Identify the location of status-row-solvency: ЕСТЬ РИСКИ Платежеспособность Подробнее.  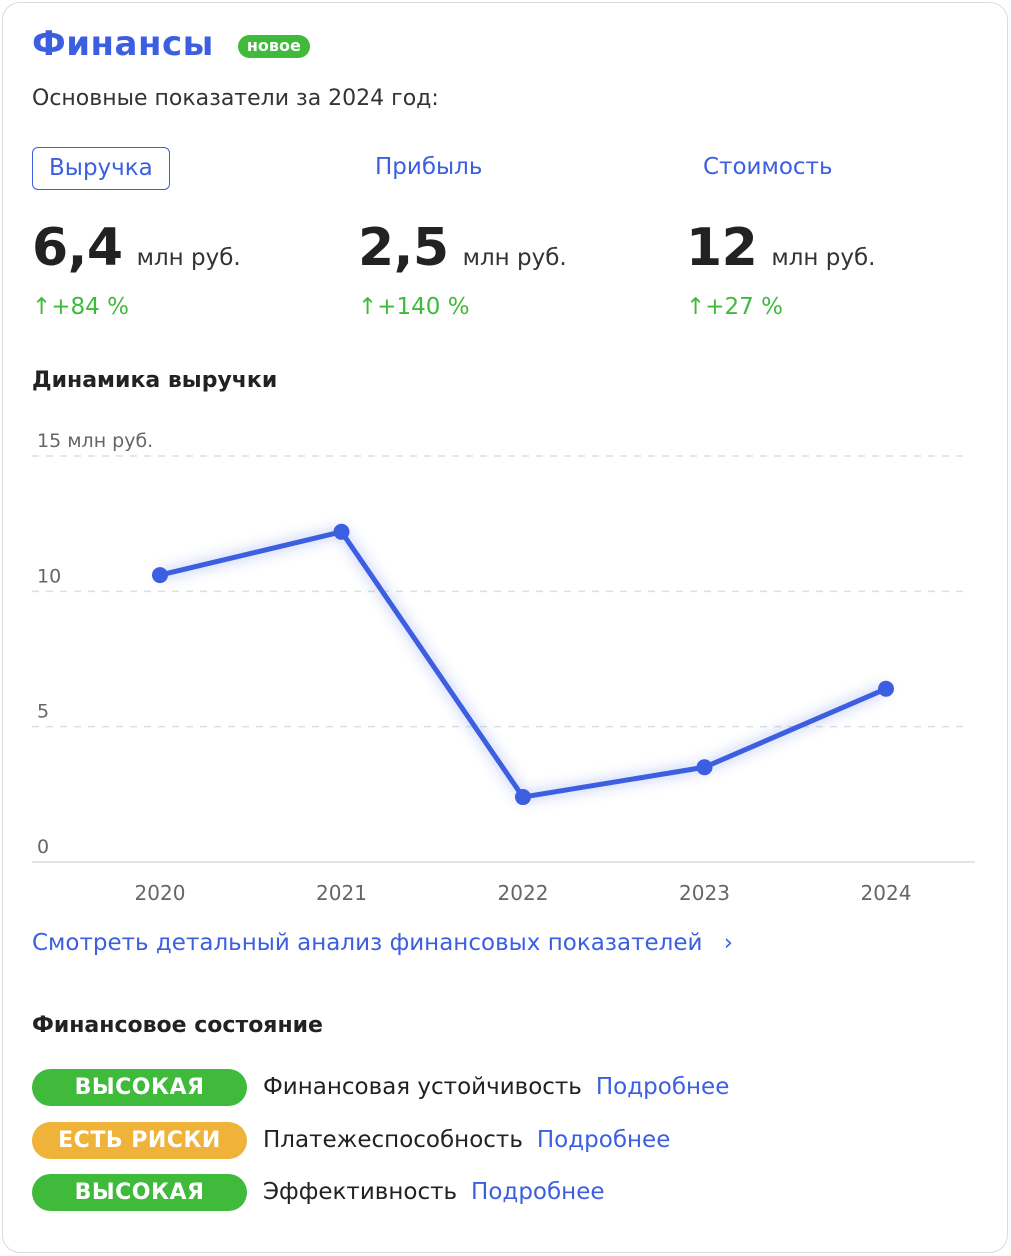
(351, 1140).